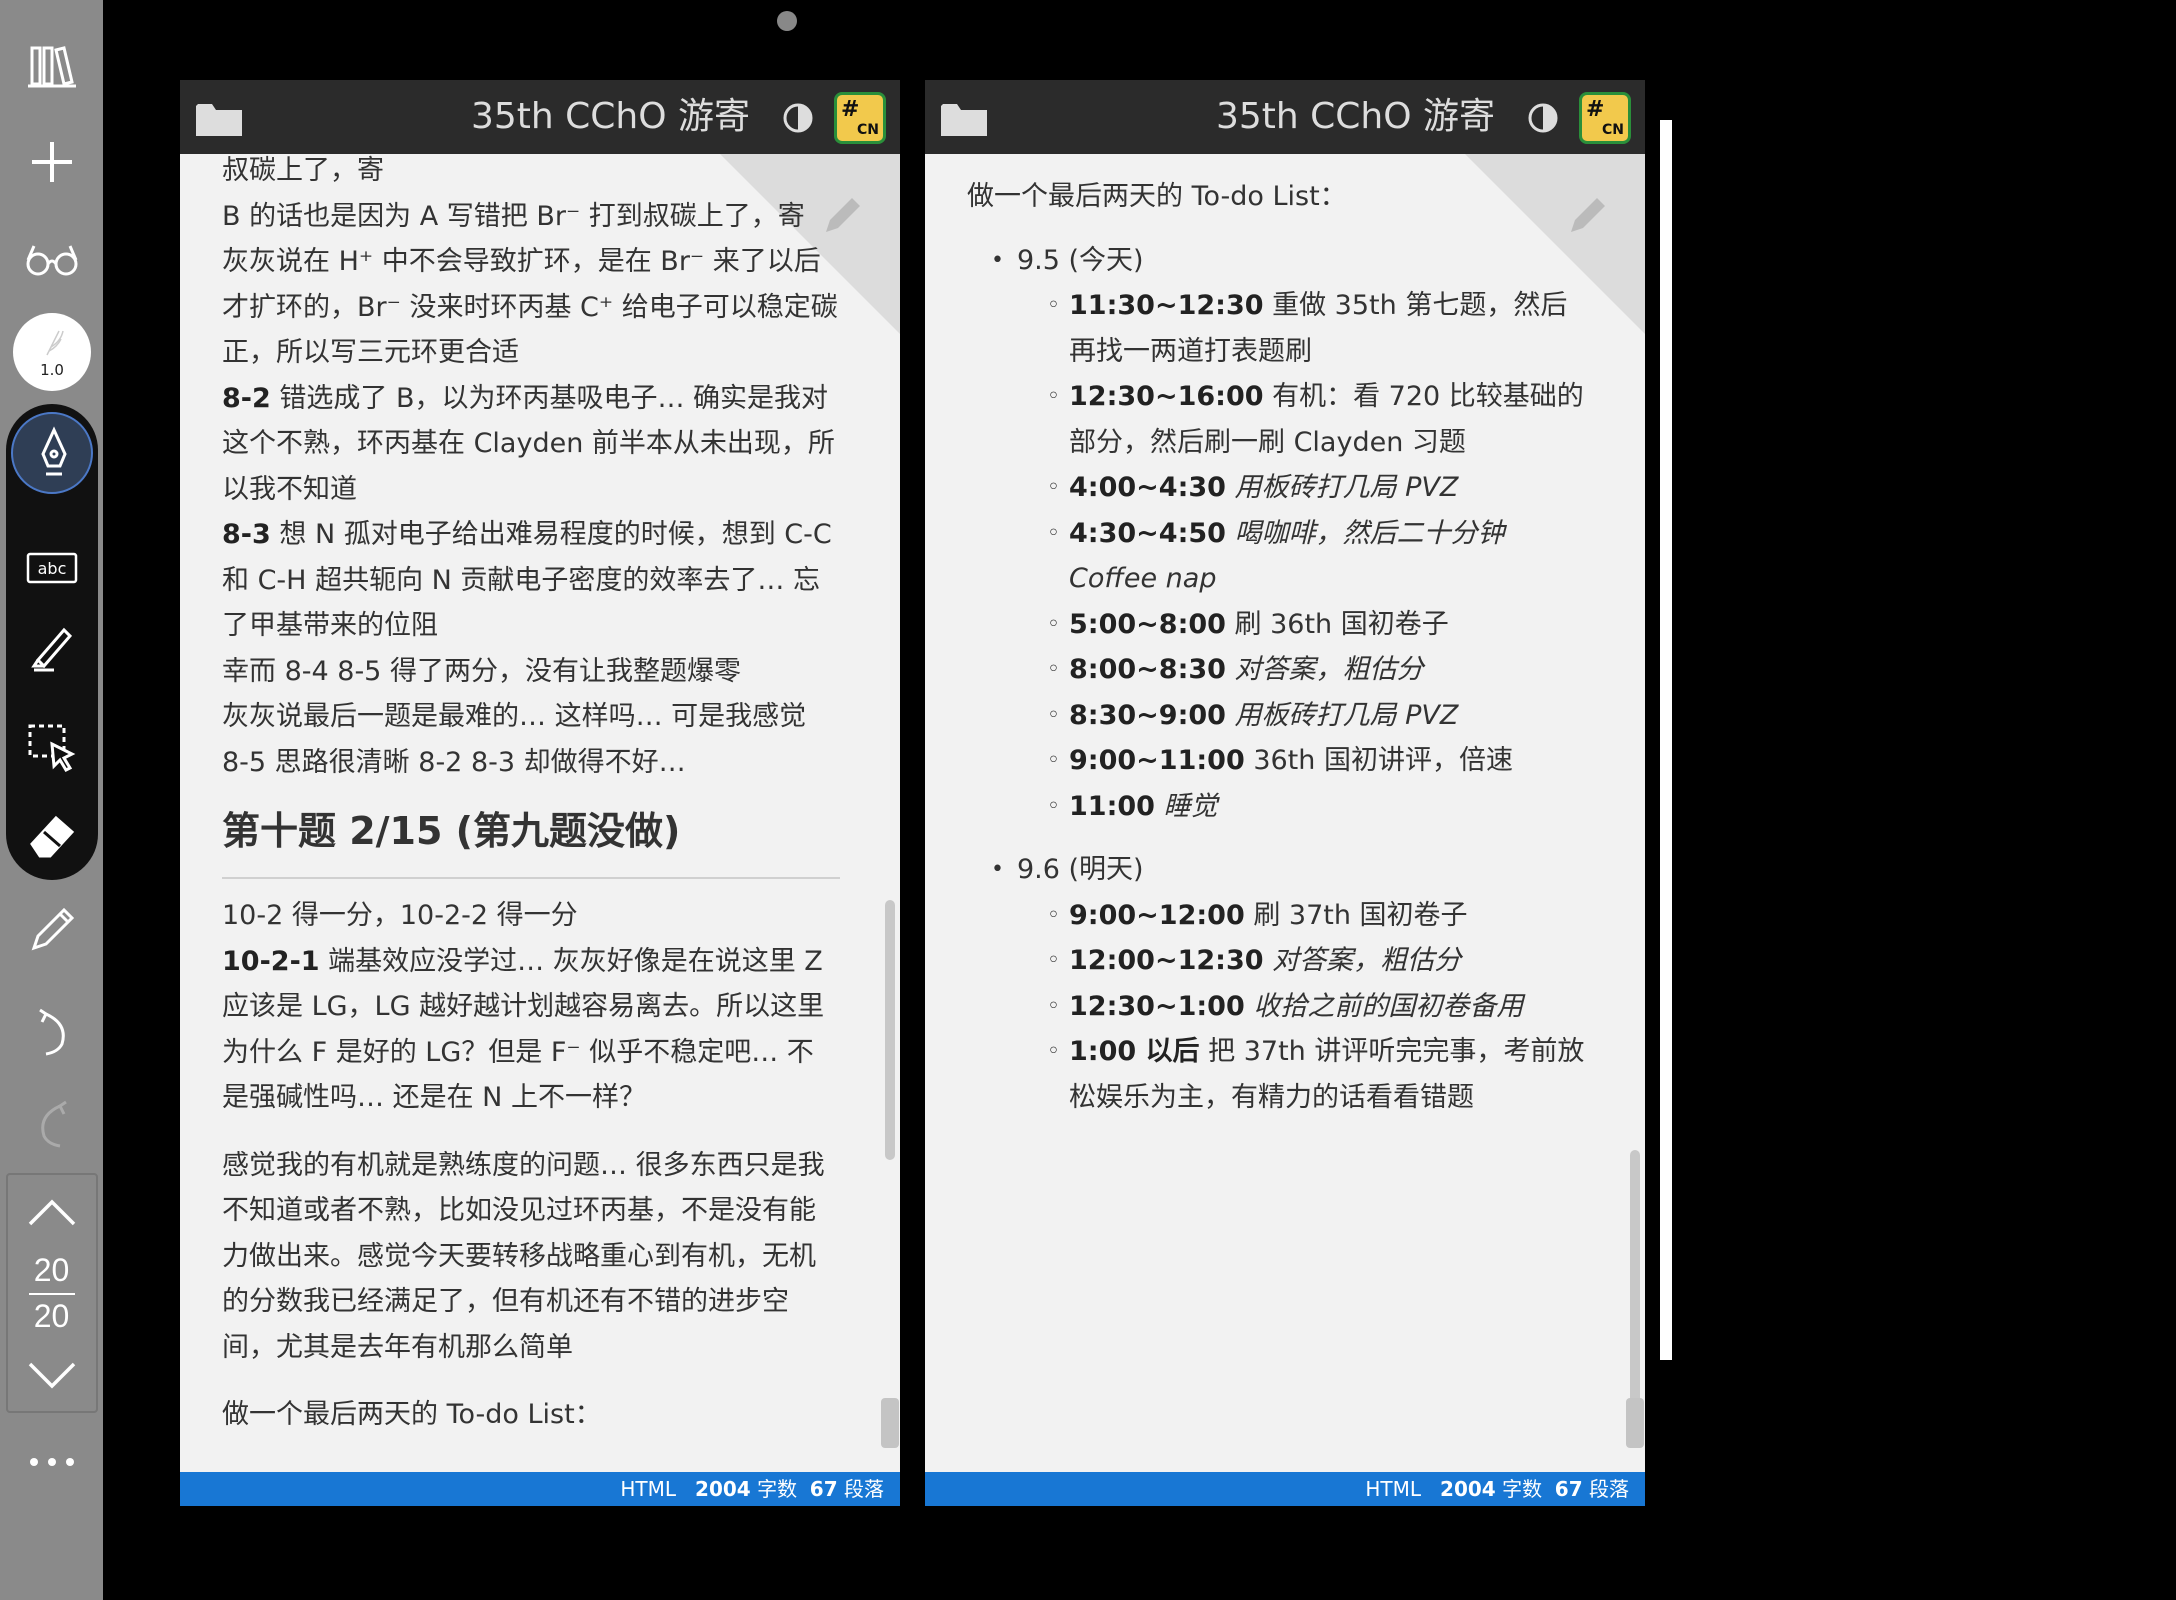  I want to click on eraser-tool, so click(51, 834).